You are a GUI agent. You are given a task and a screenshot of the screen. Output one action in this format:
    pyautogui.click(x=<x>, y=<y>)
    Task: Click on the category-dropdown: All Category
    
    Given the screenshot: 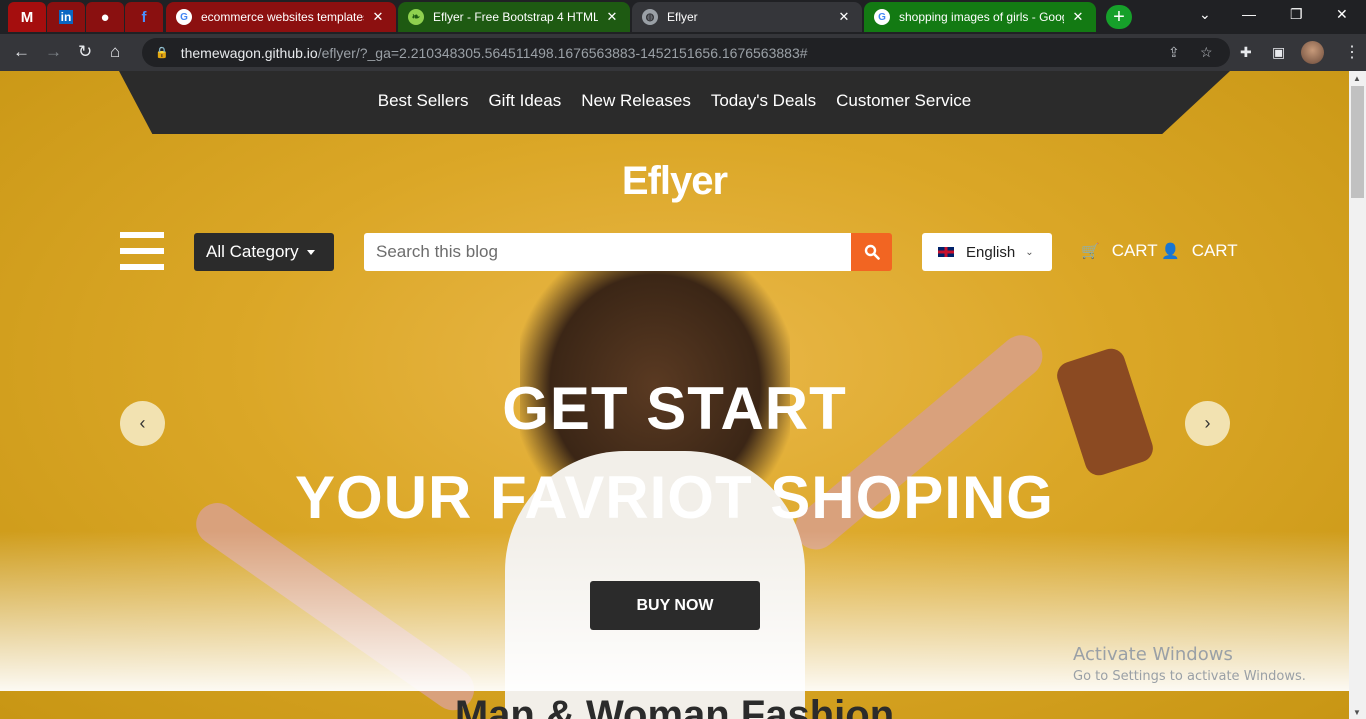 What is the action you would take?
    pyautogui.click(x=264, y=252)
    